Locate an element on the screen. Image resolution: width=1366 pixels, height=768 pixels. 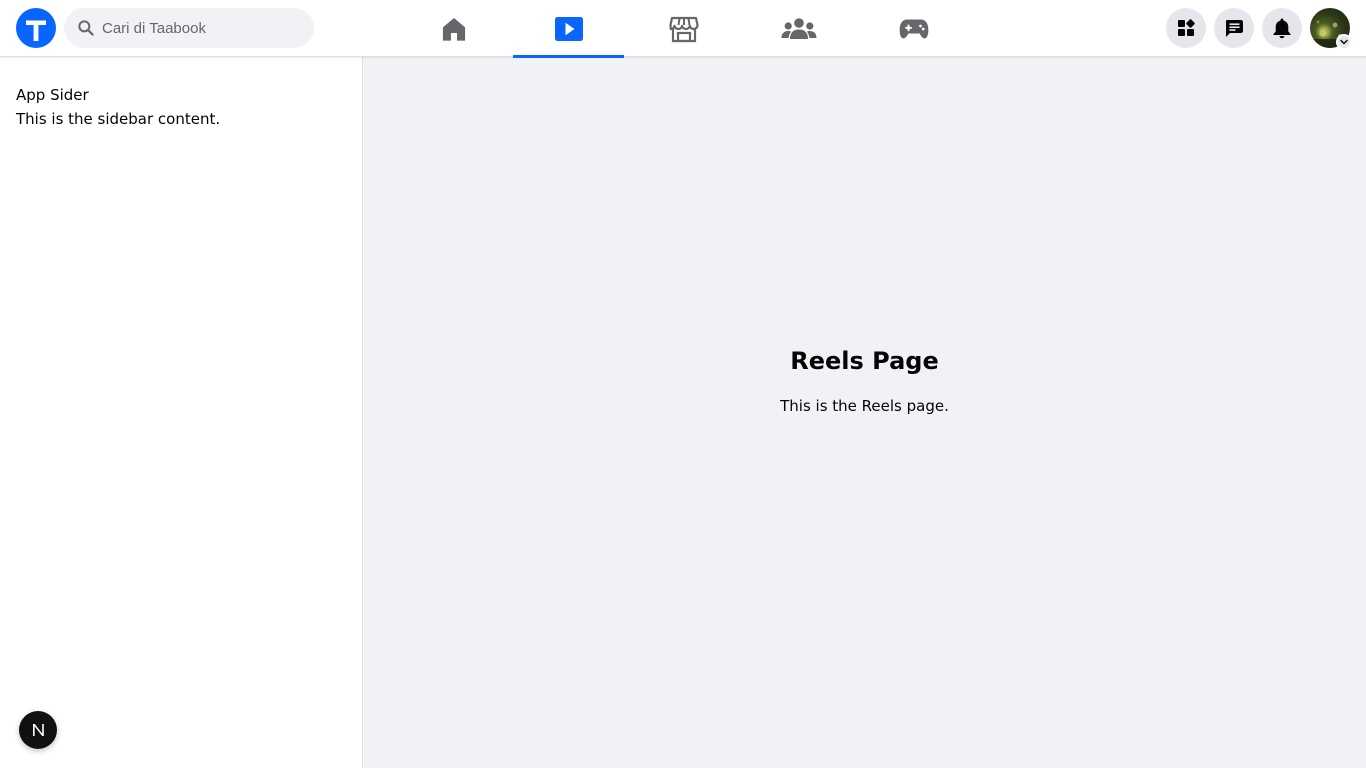
video-play-icon is located at coordinates (568, 28).